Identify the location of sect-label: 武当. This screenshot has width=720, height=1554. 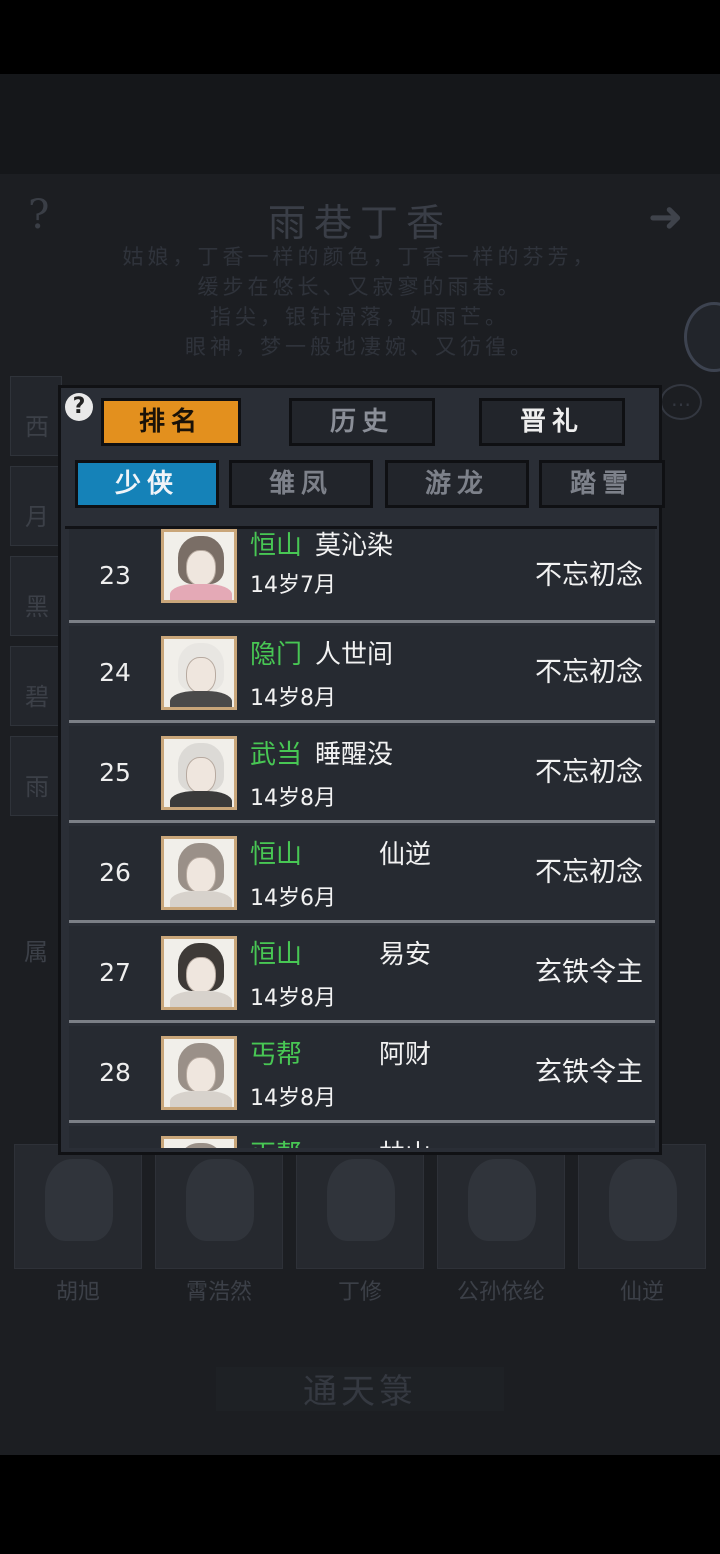
(276, 755).